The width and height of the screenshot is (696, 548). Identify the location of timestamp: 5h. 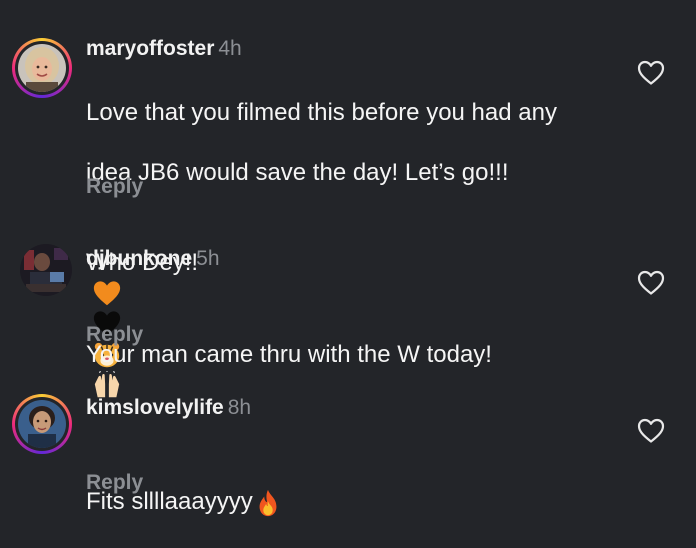
(208, 258).